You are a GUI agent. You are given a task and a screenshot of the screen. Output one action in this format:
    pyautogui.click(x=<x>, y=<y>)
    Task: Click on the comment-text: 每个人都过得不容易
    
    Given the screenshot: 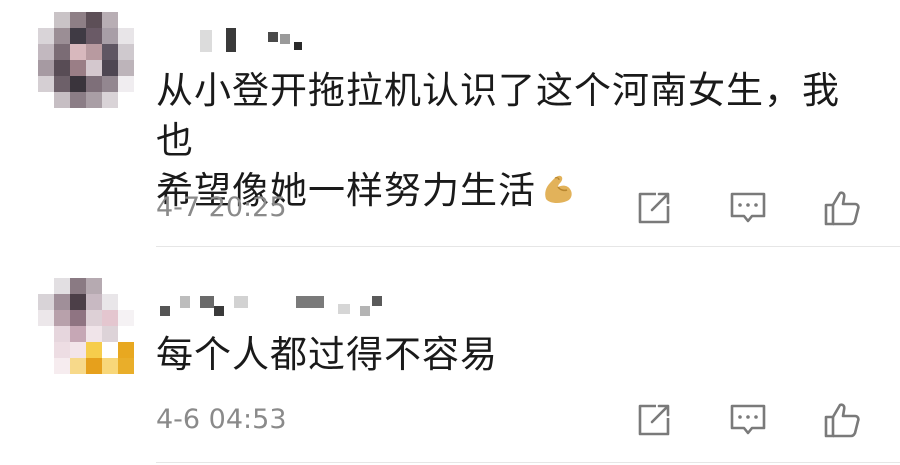 What is the action you would take?
    pyautogui.click(x=516, y=355)
    